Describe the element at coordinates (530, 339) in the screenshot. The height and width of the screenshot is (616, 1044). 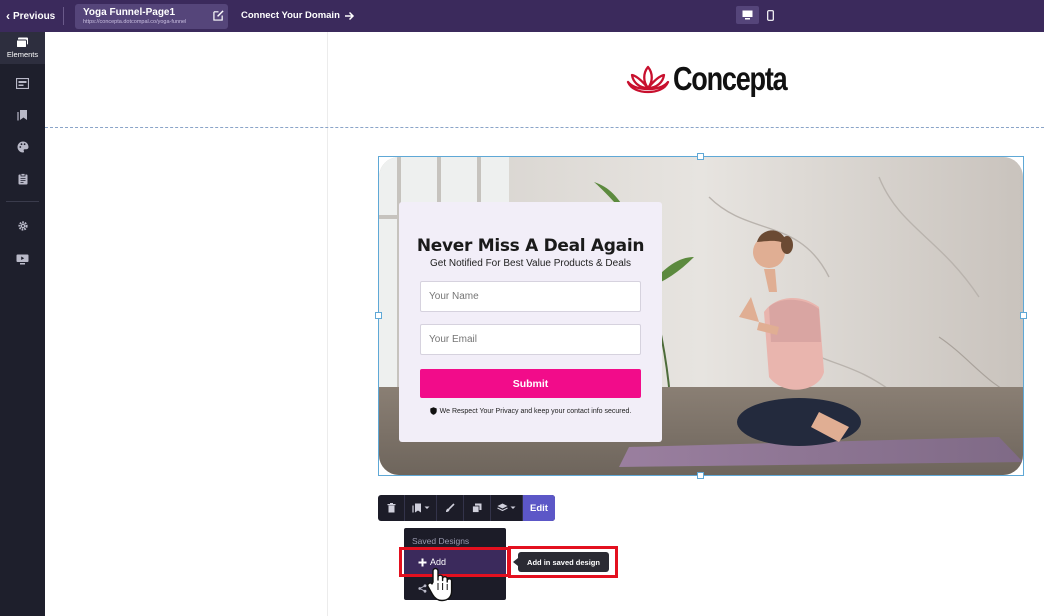
I see `email-input` at that location.